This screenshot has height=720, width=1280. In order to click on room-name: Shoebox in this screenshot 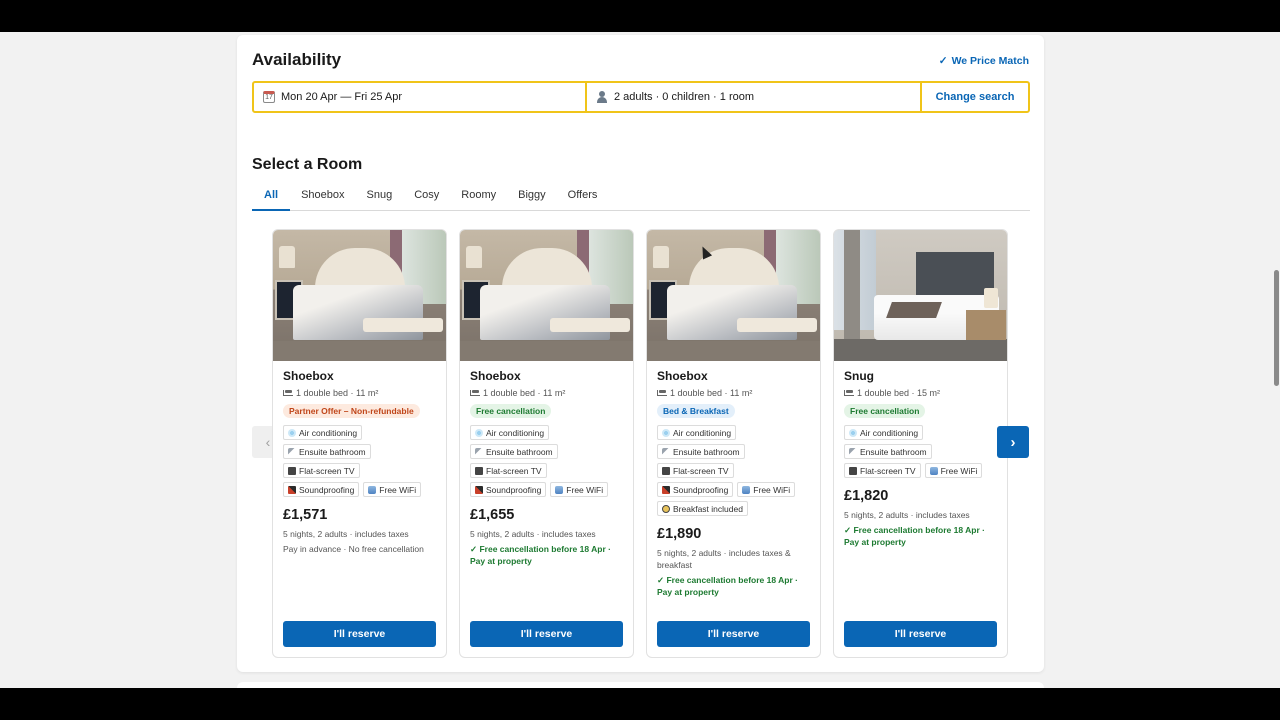, I will do `click(308, 376)`.